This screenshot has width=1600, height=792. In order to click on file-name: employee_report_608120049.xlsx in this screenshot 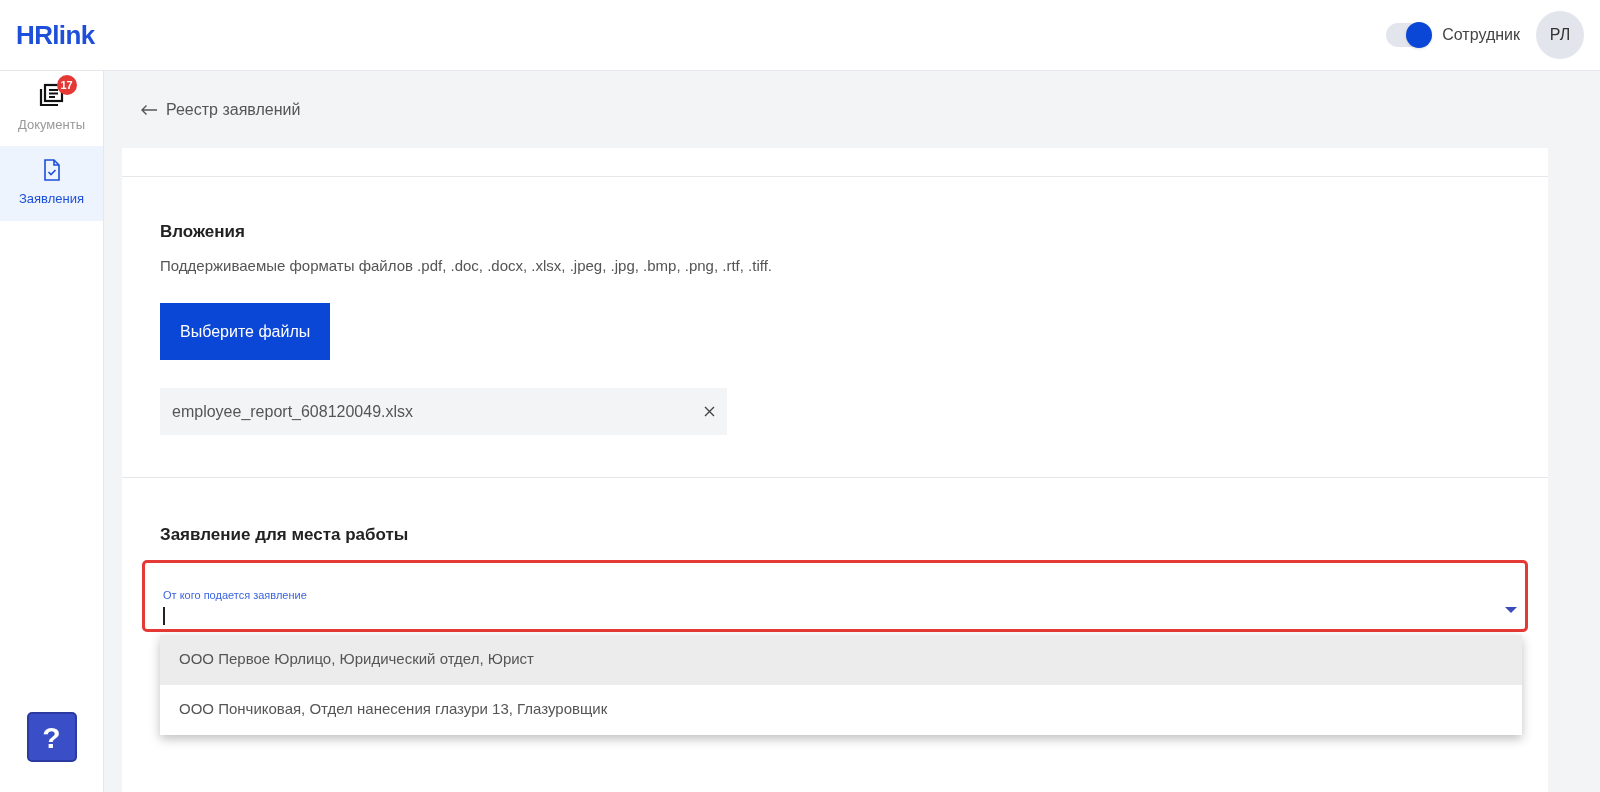, I will do `click(293, 411)`.